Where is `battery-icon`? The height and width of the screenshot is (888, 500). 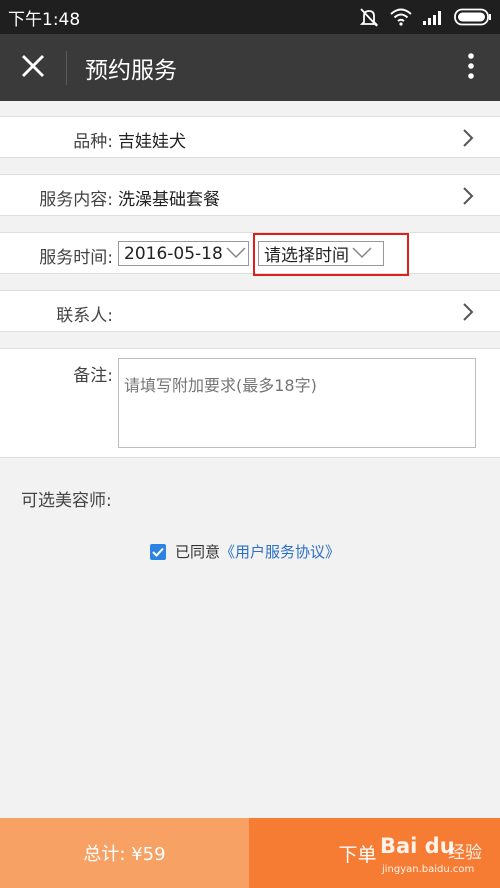
battery-icon is located at coordinates (473, 17).